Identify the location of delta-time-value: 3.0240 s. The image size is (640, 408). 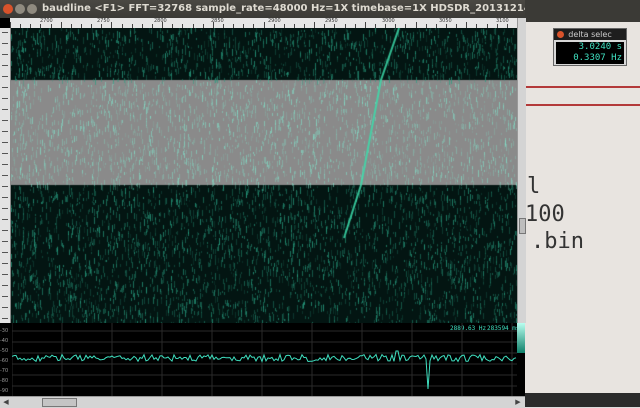
(590, 47).